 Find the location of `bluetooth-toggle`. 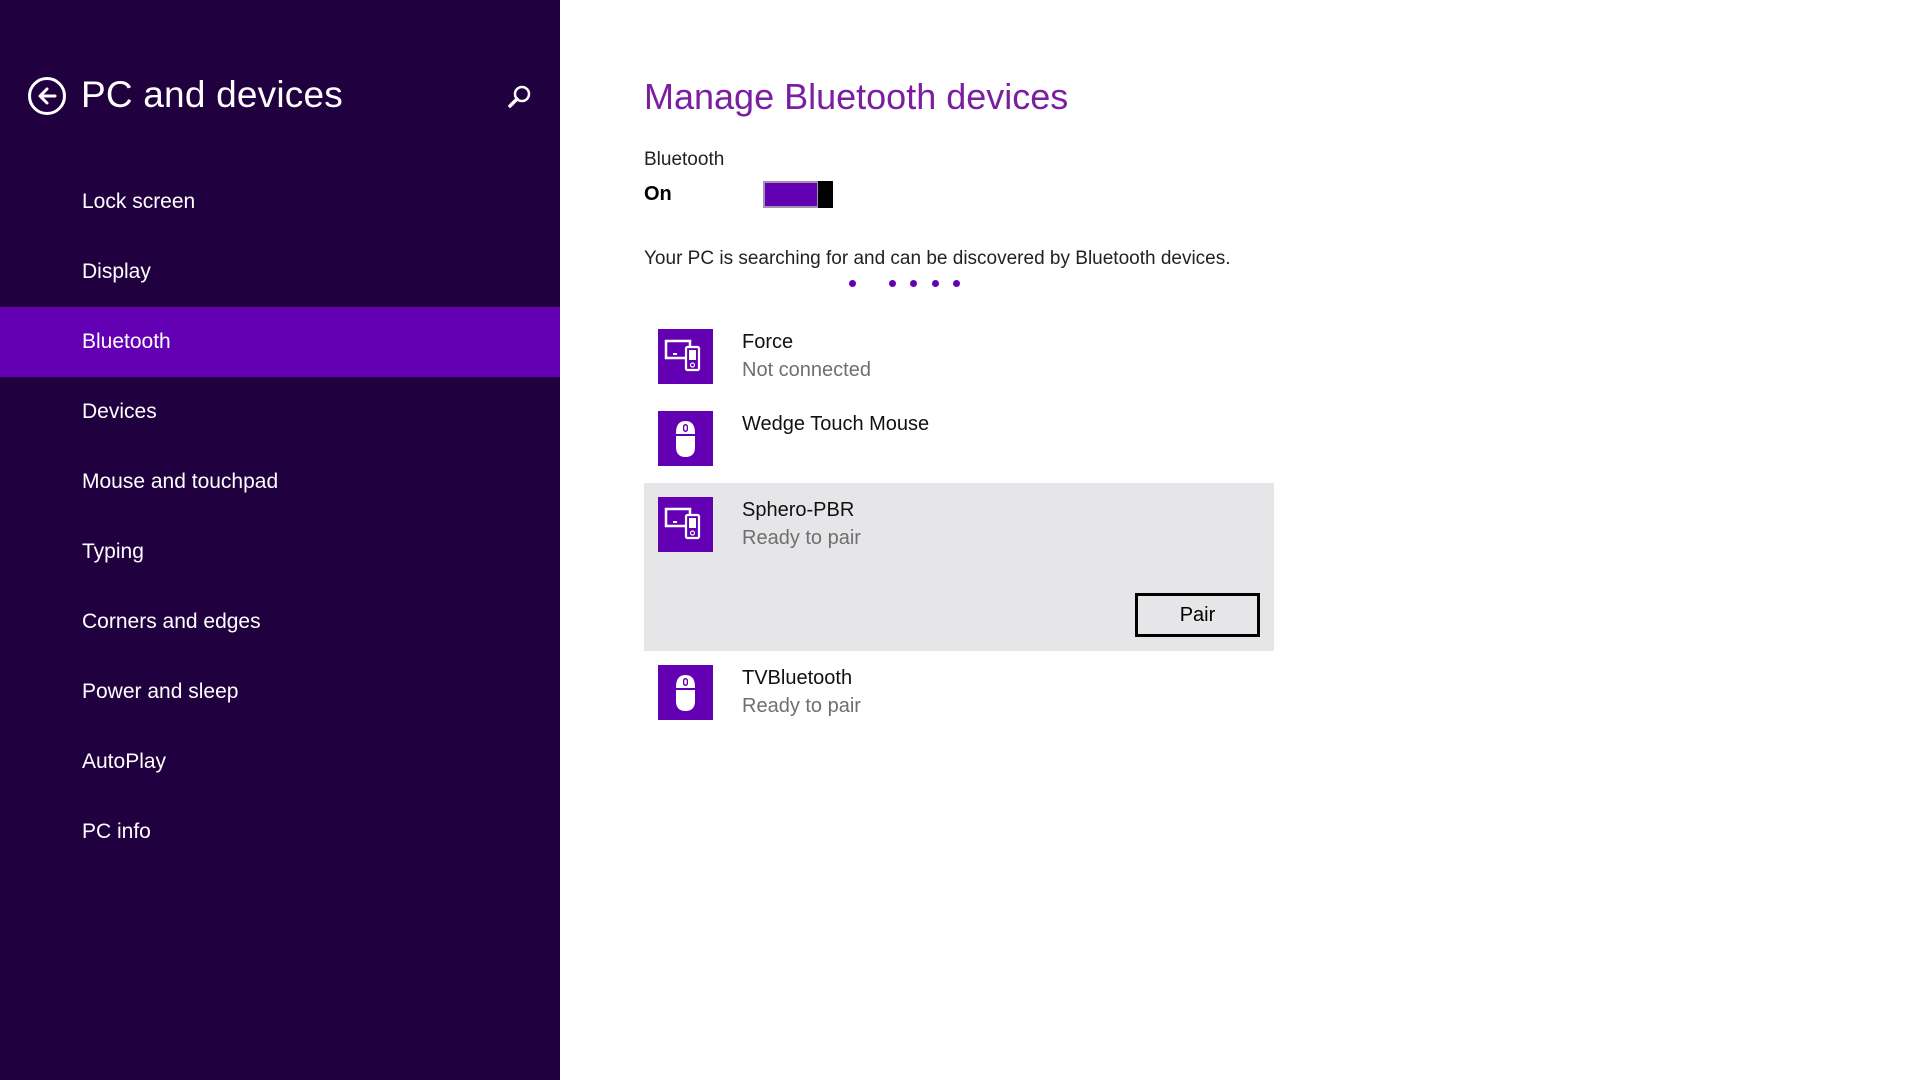

bluetooth-toggle is located at coordinates (798, 194).